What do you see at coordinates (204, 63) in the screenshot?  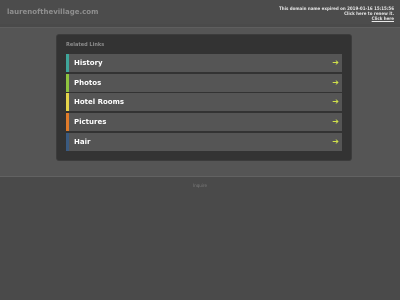 I see `link-history: History ➔` at bounding box center [204, 63].